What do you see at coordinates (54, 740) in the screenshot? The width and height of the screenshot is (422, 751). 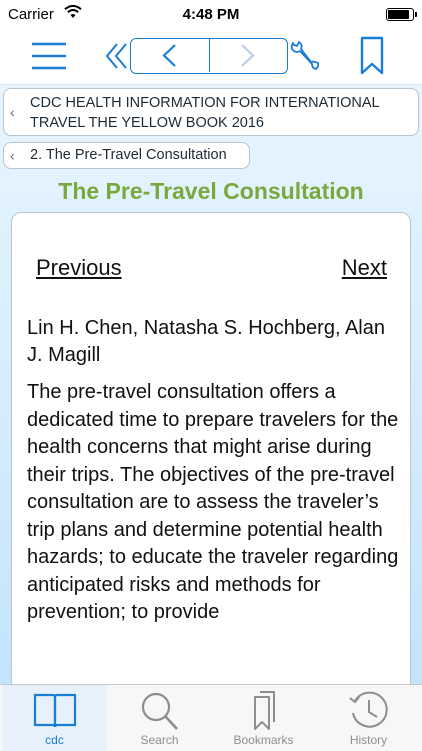 I see `tab-label: cdc` at bounding box center [54, 740].